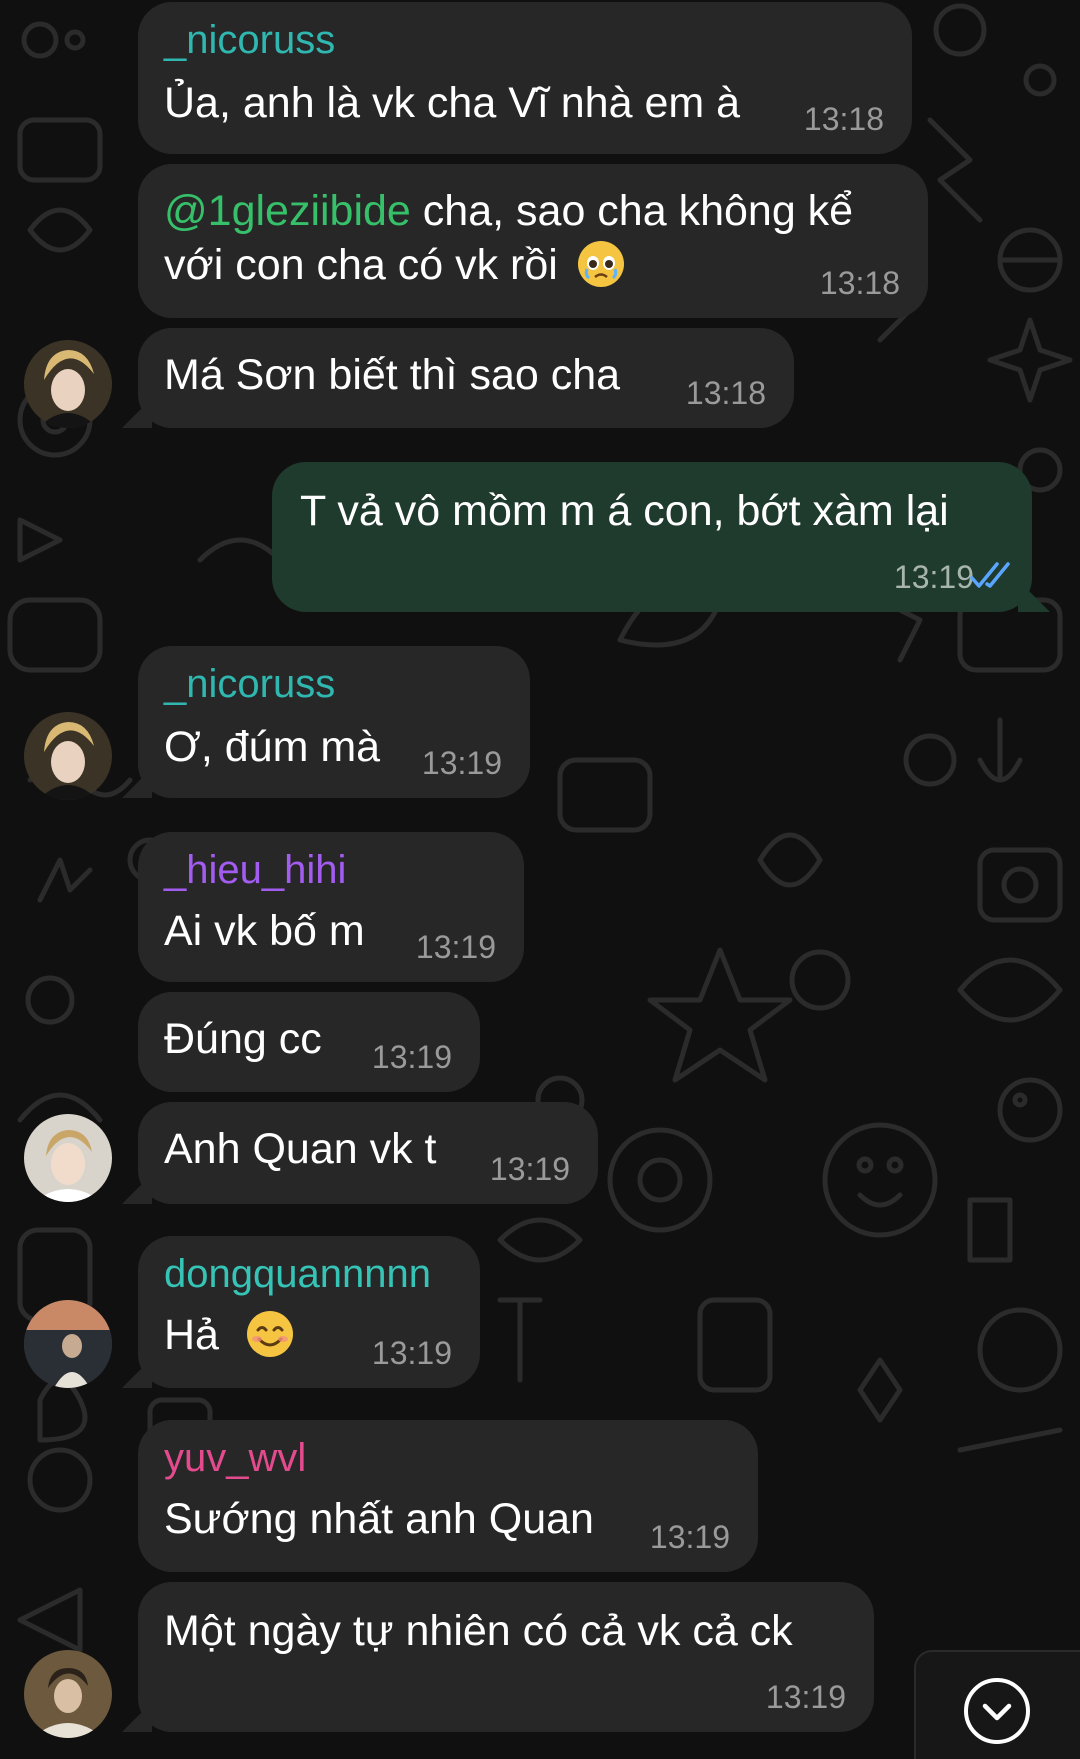 The image size is (1080, 1759). Describe the element at coordinates (297, 1274) in the screenshot. I see `sender-name: dongquannnnn` at that location.